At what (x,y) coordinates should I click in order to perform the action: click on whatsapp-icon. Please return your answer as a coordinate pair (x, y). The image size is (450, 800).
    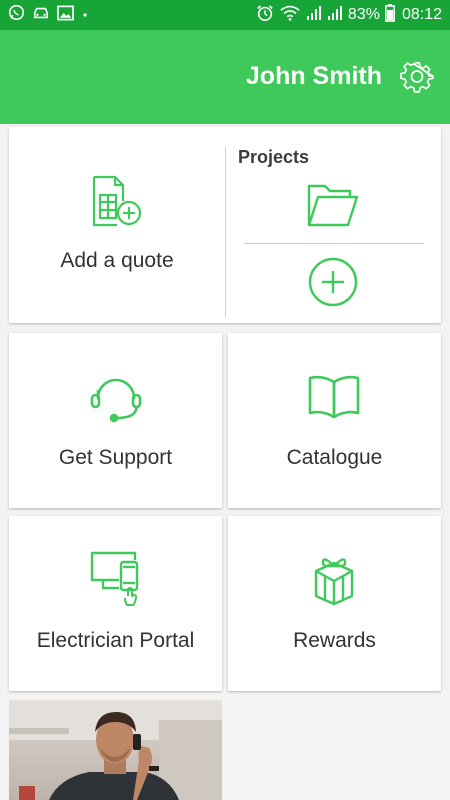
    Looking at the image, I should click on (16, 15).